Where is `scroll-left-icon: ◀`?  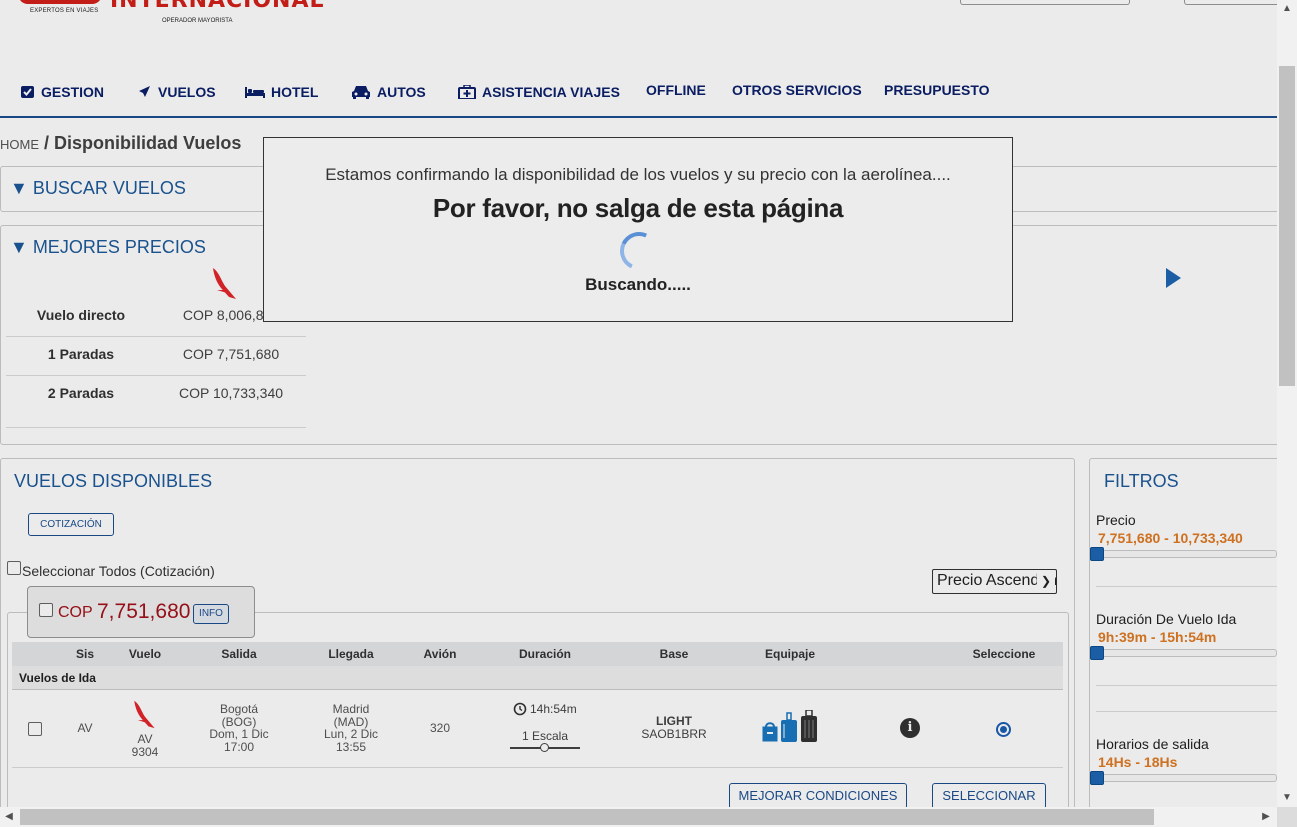 scroll-left-icon: ◀ is located at coordinates (9, 817).